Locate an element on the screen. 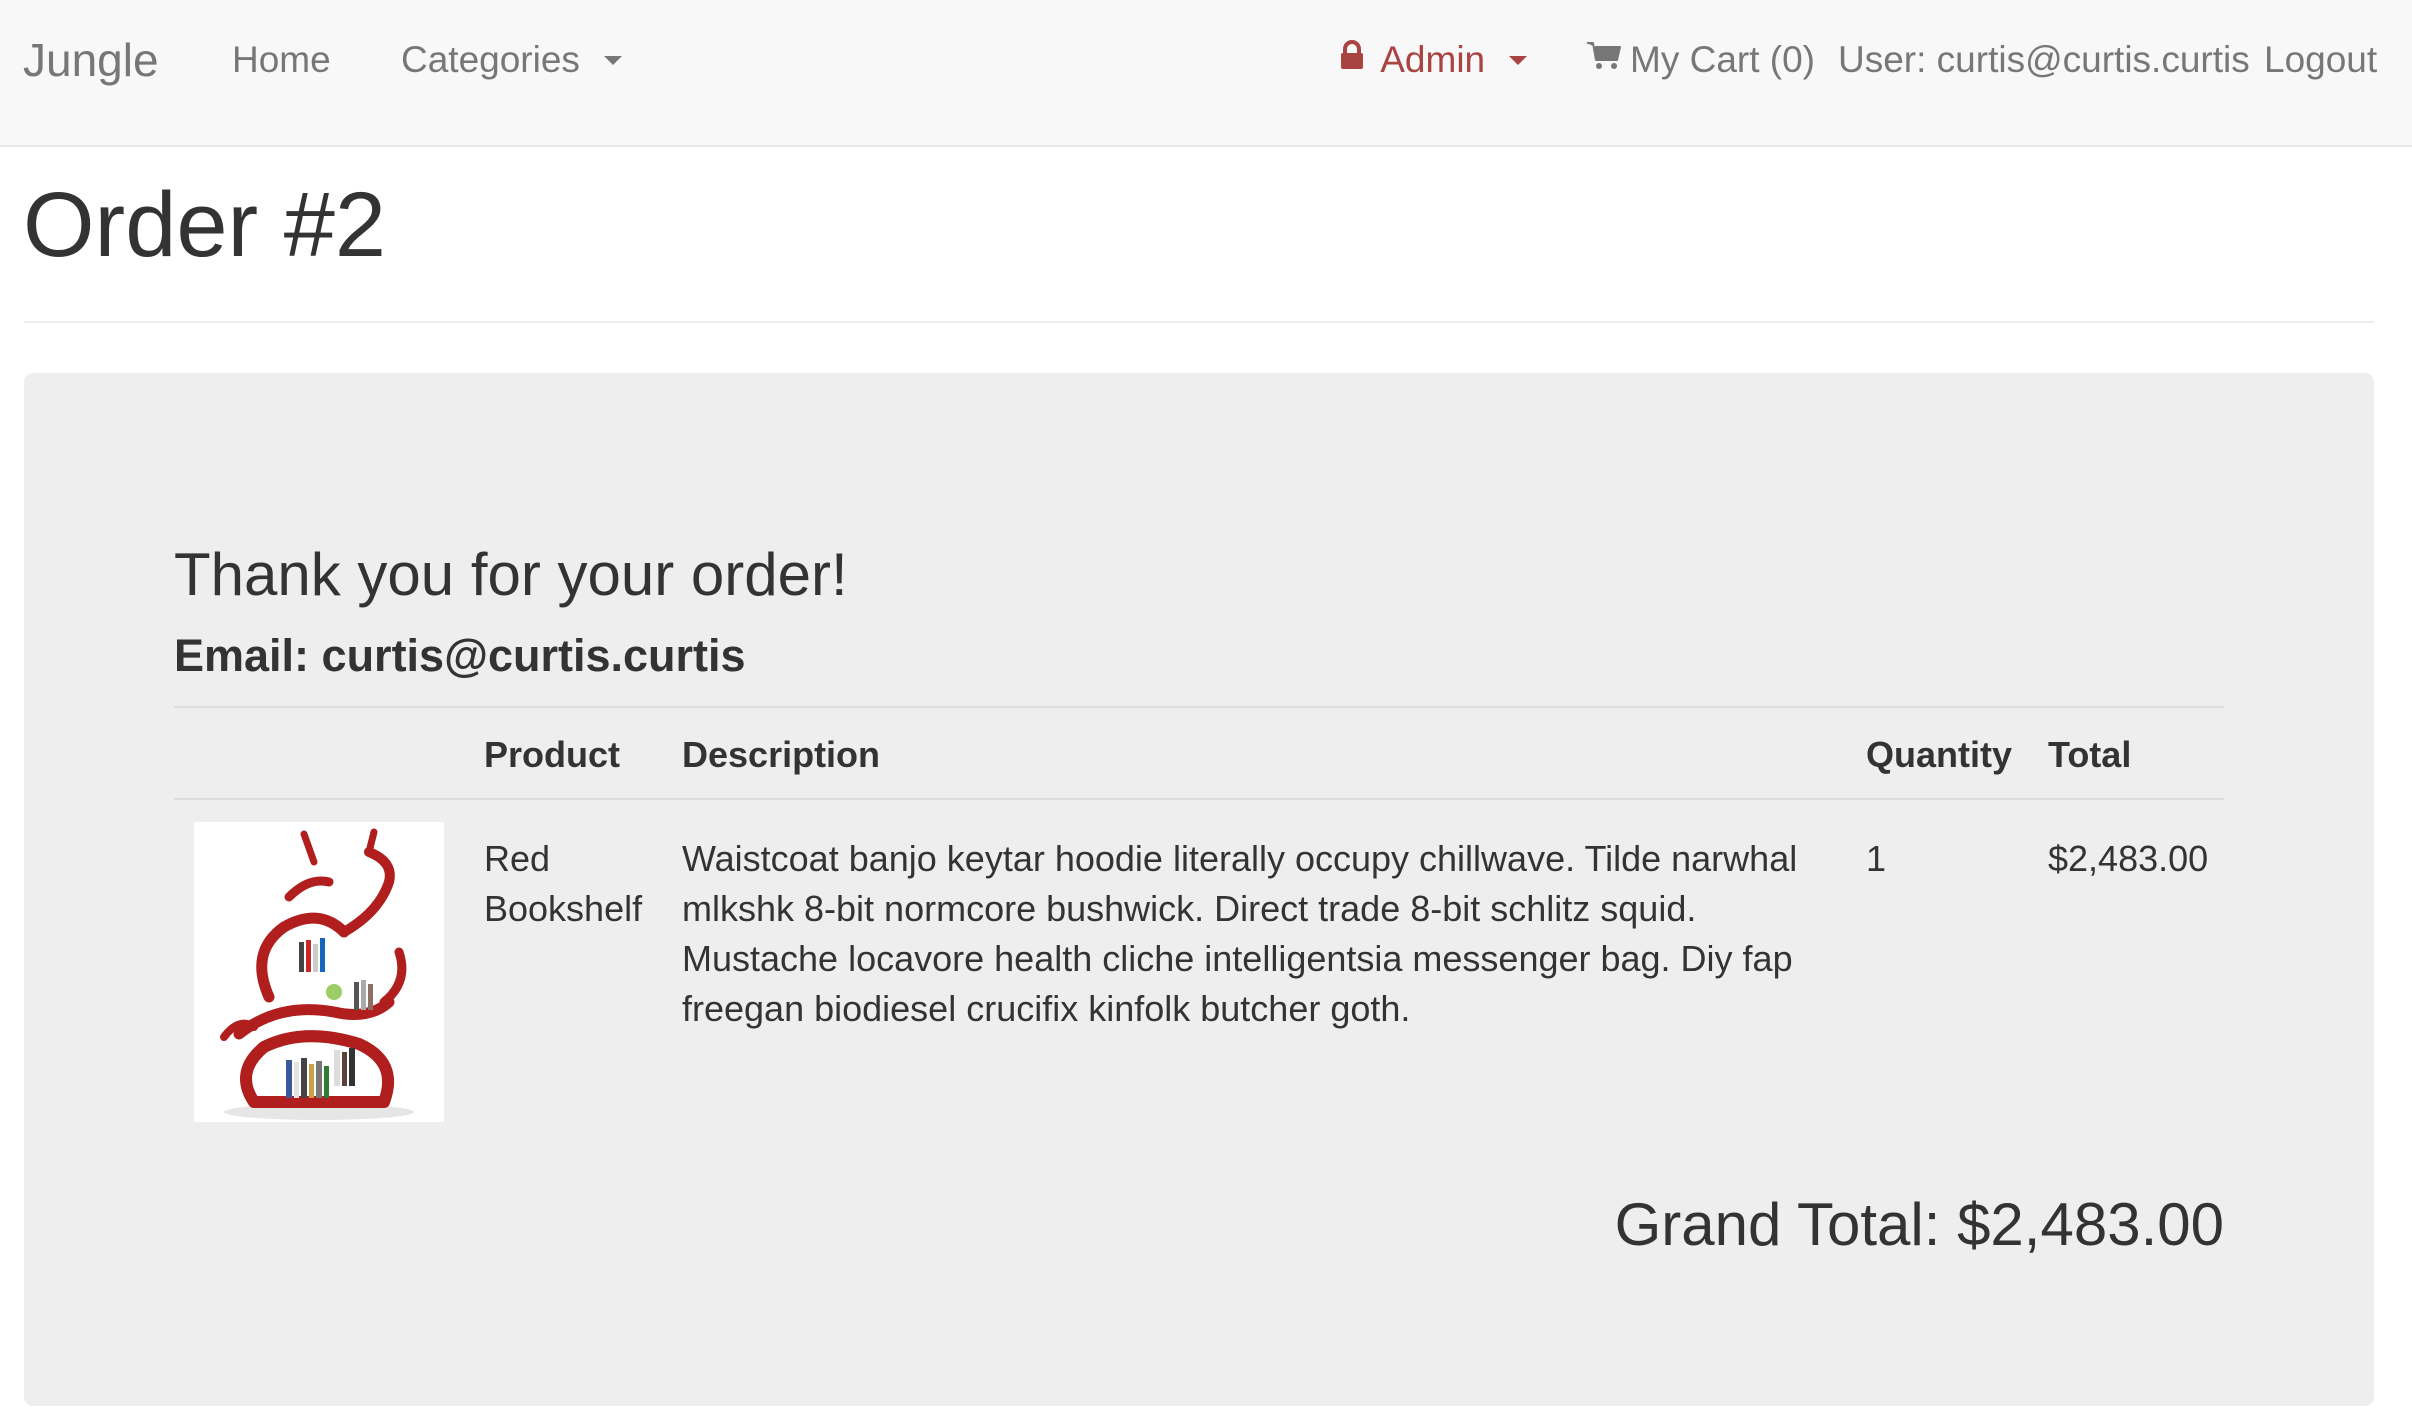 This screenshot has height=1428, width=2412. thank-you-heading: Thank you for your order! is located at coordinates (511, 574).